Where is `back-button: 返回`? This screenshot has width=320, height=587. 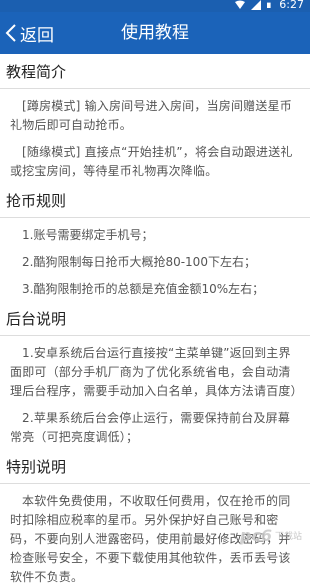
back-button: 返回 is located at coordinates (29, 33).